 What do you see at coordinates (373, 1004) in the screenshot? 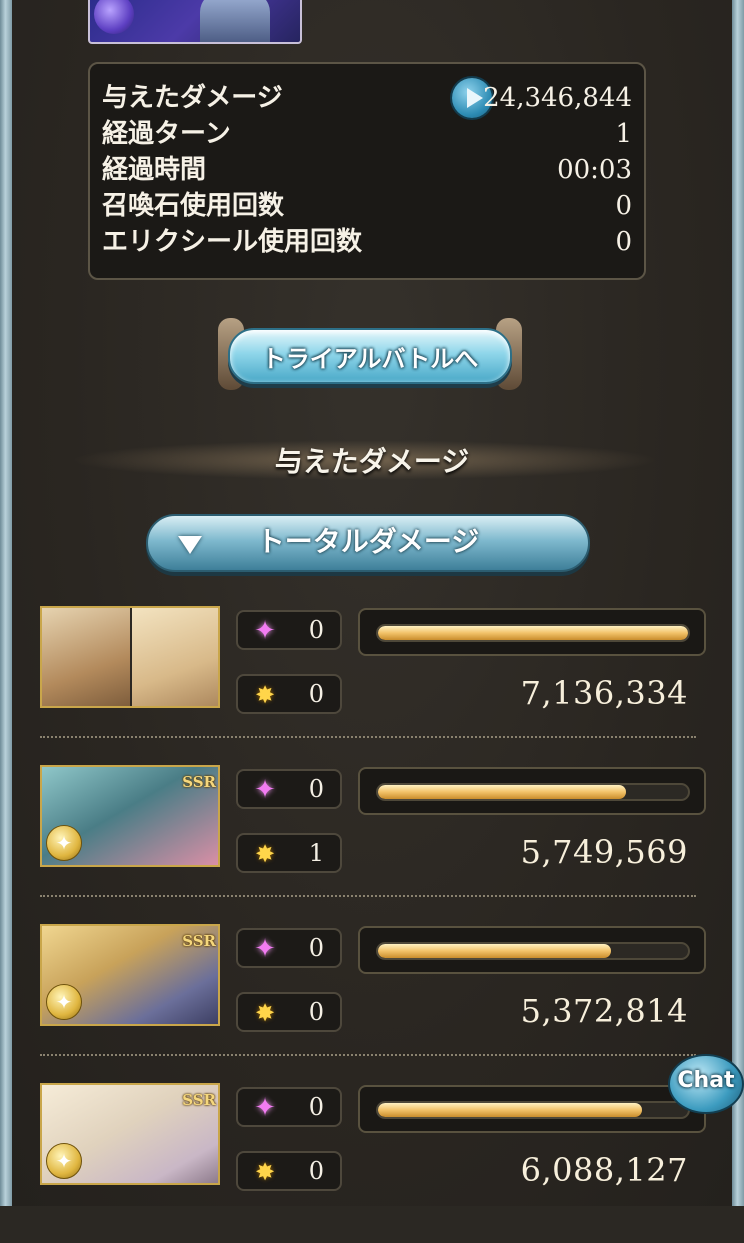
I see `character-row: SSR ✦ ✦ 0 ✸ 0 5,372,814` at bounding box center [373, 1004].